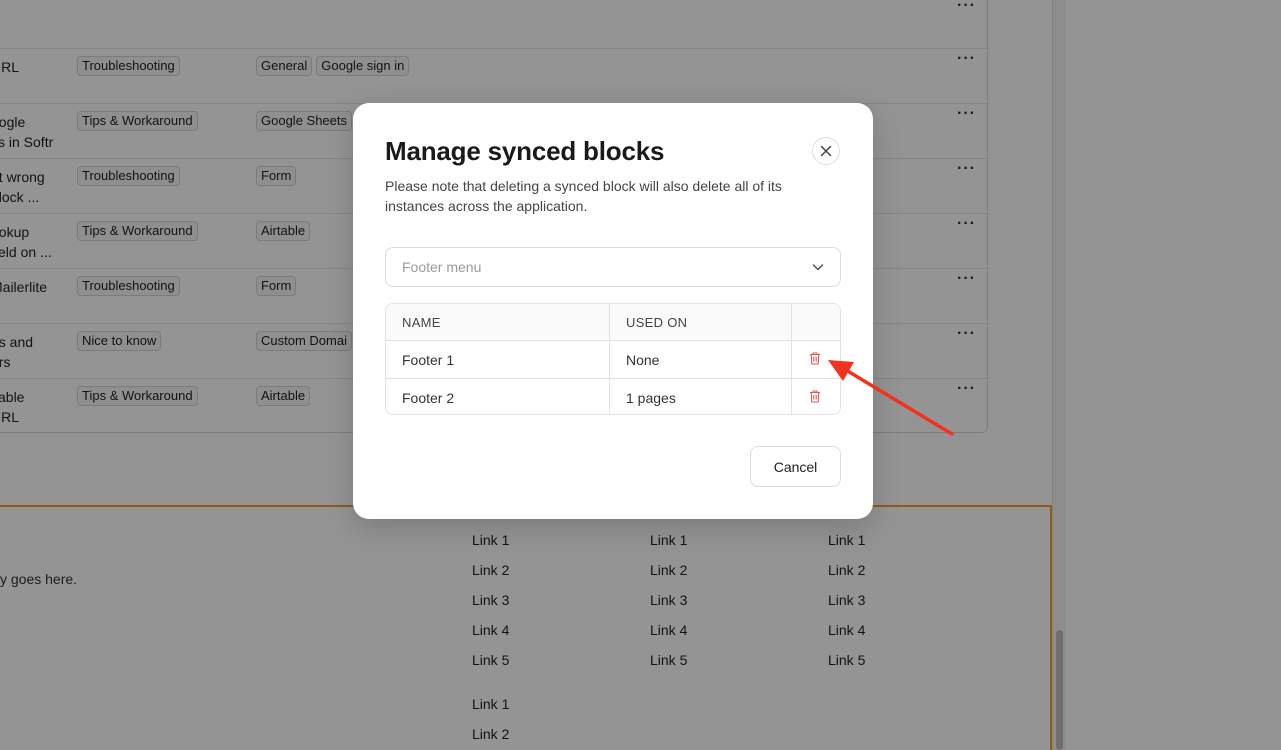 This screenshot has height=750, width=1281. What do you see at coordinates (428, 360) in the screenshot?
I see `block-name: Footer 1` at bounding box center [428, 360].